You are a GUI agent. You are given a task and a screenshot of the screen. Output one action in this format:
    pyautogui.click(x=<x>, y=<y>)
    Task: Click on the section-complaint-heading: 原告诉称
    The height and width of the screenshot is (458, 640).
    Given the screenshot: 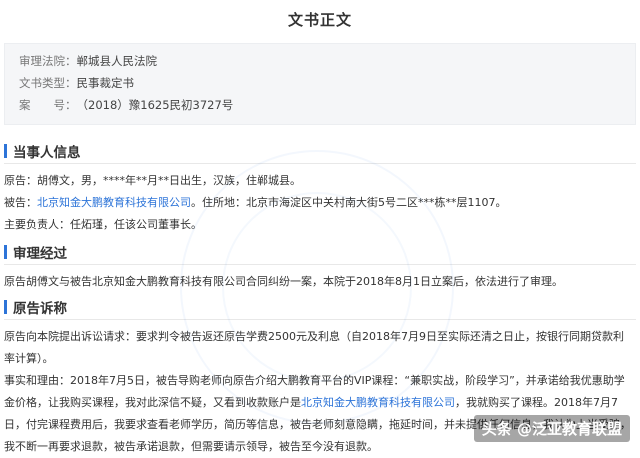 What is the action you would take?
    pyautogui.click(x=320, y=307)
    